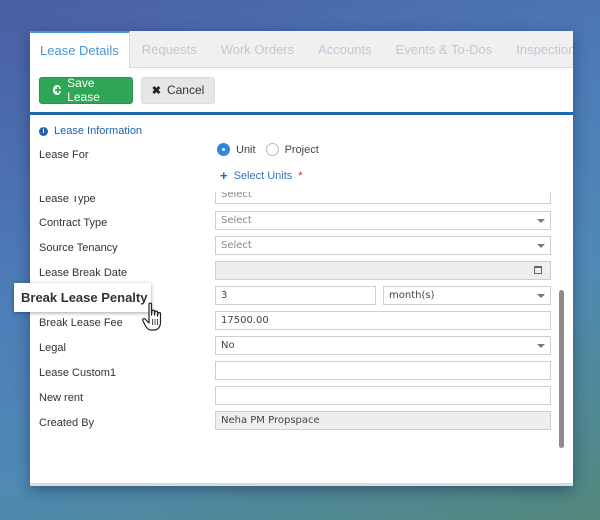 The height and width of the screenshot is (520, 600). Describe the element at coordinates (78, 248) in the screenshot. I see `source-tenancy-label: Source Tenancy` at that location.